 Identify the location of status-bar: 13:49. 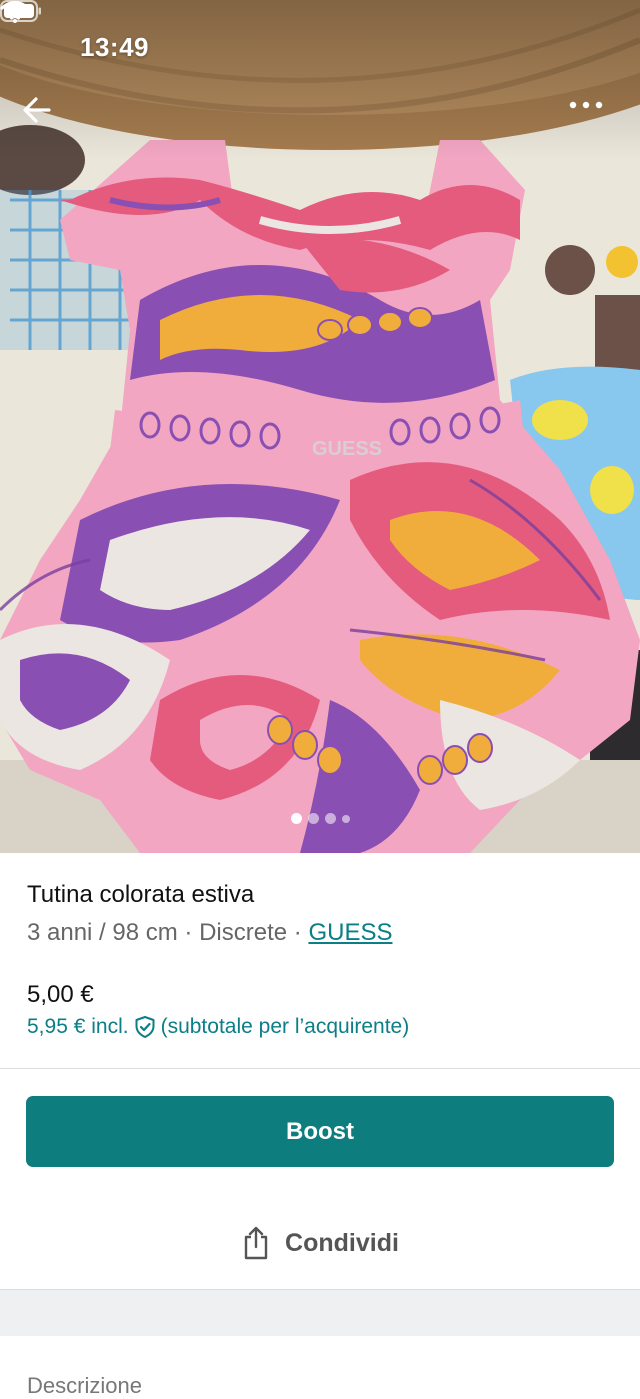
(320, 48).